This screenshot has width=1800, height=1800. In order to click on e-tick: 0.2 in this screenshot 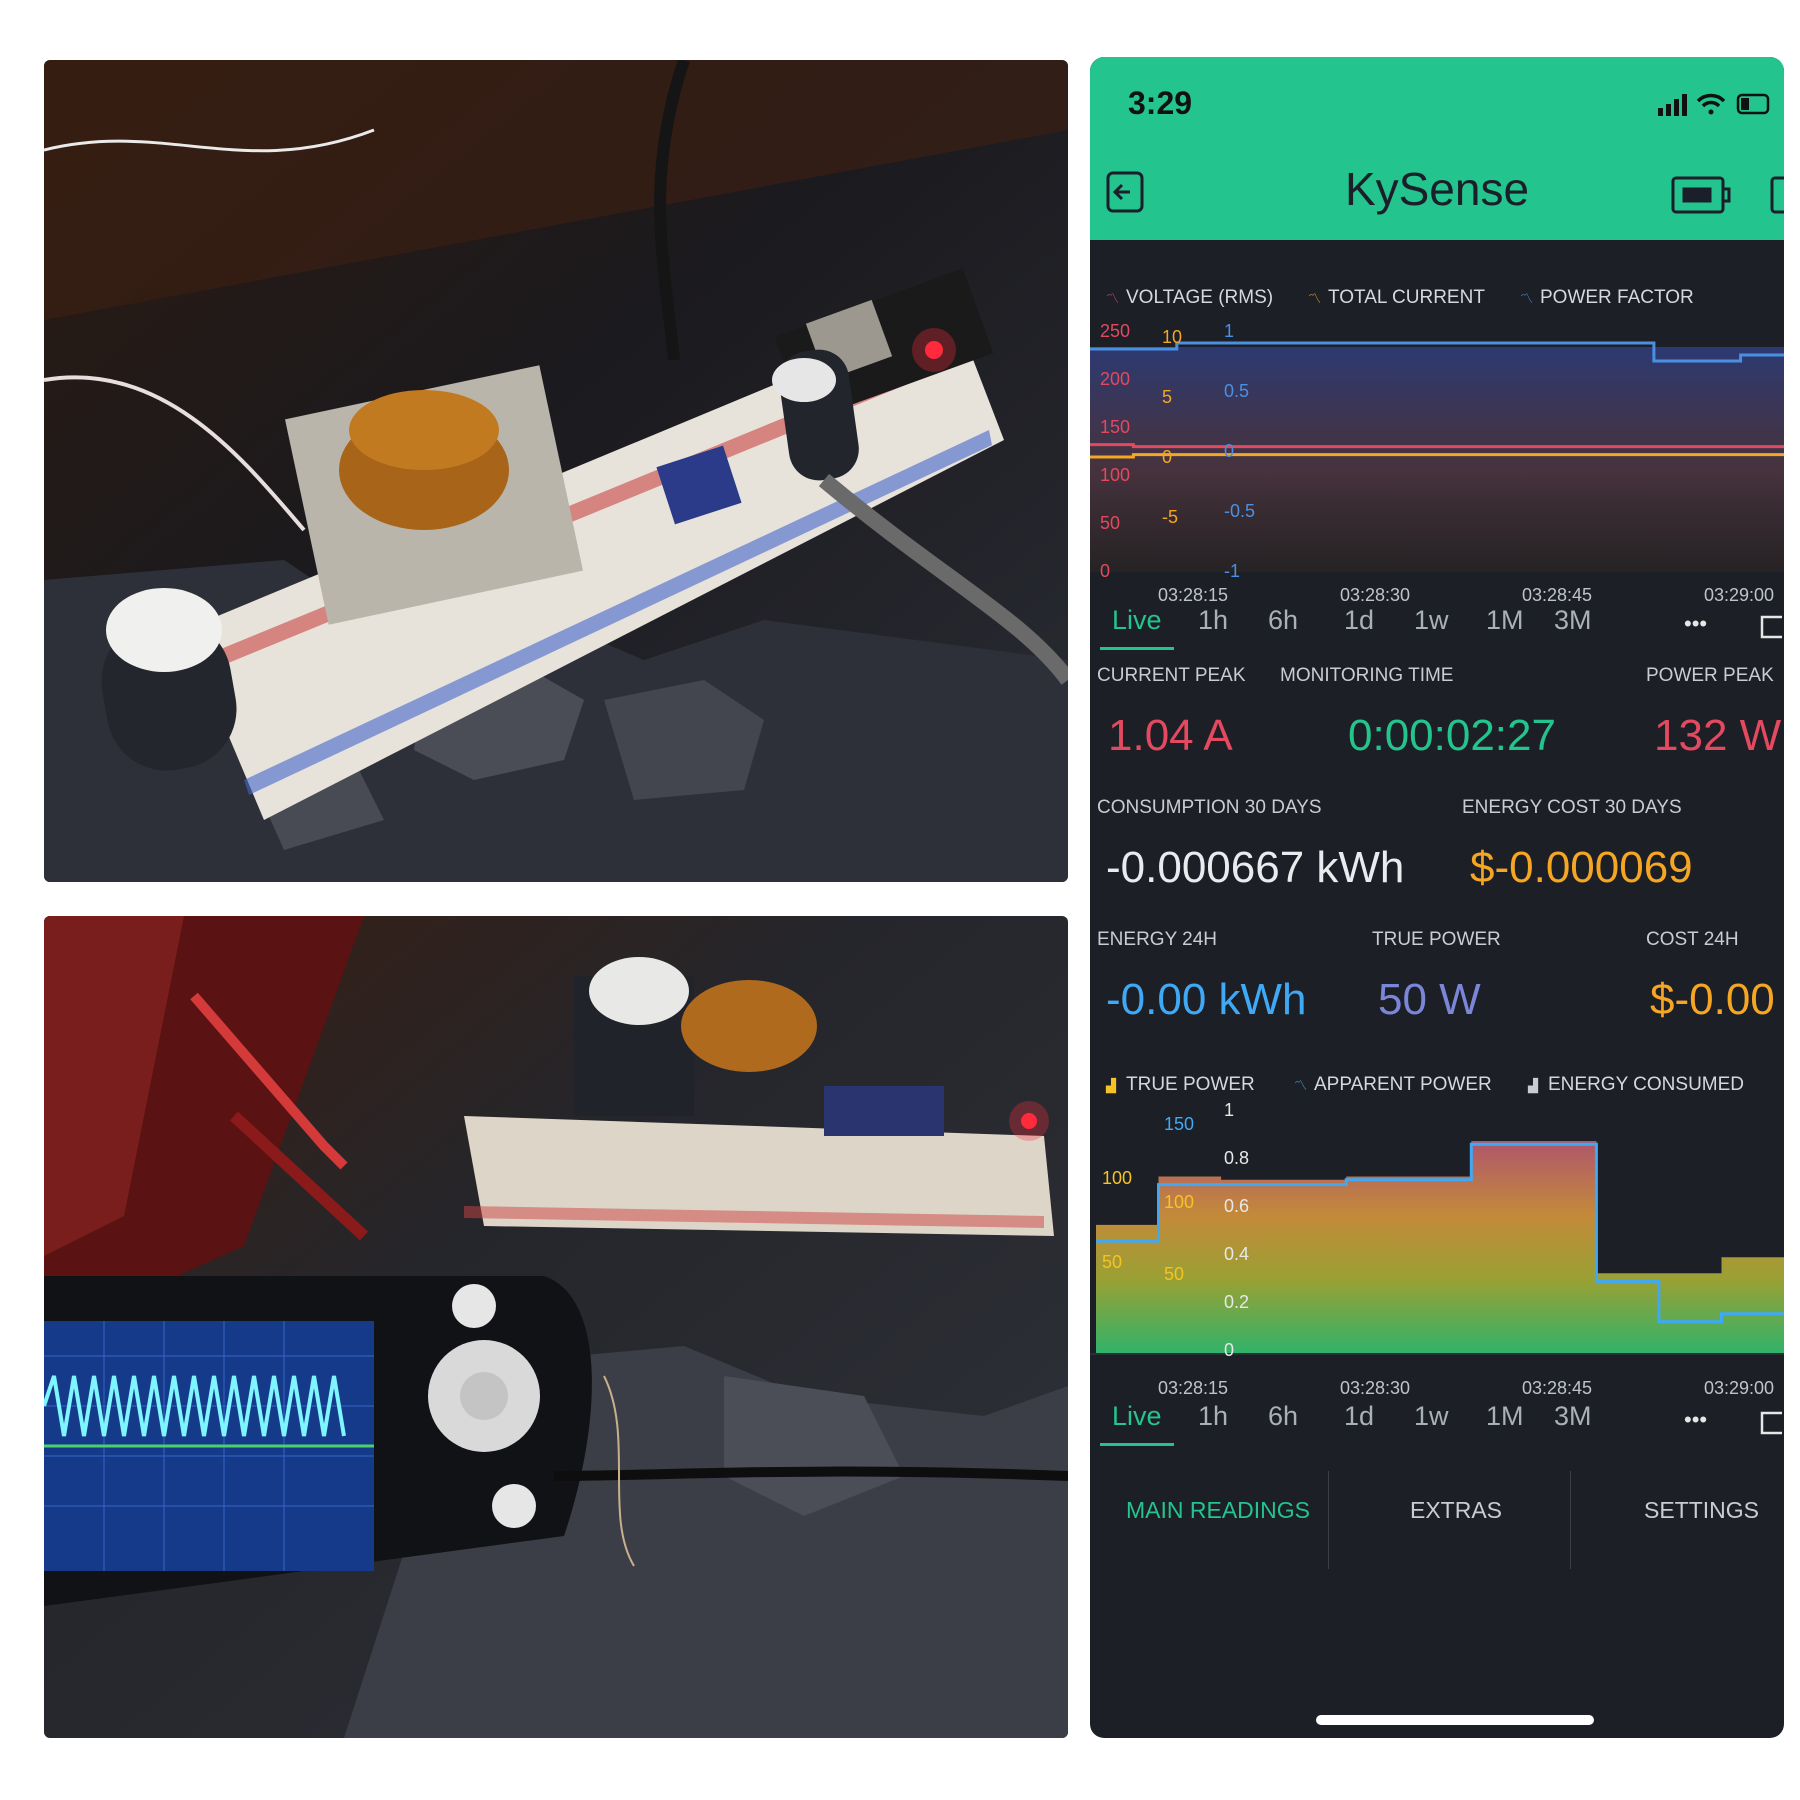, I will do `click(1237, 1302)`.